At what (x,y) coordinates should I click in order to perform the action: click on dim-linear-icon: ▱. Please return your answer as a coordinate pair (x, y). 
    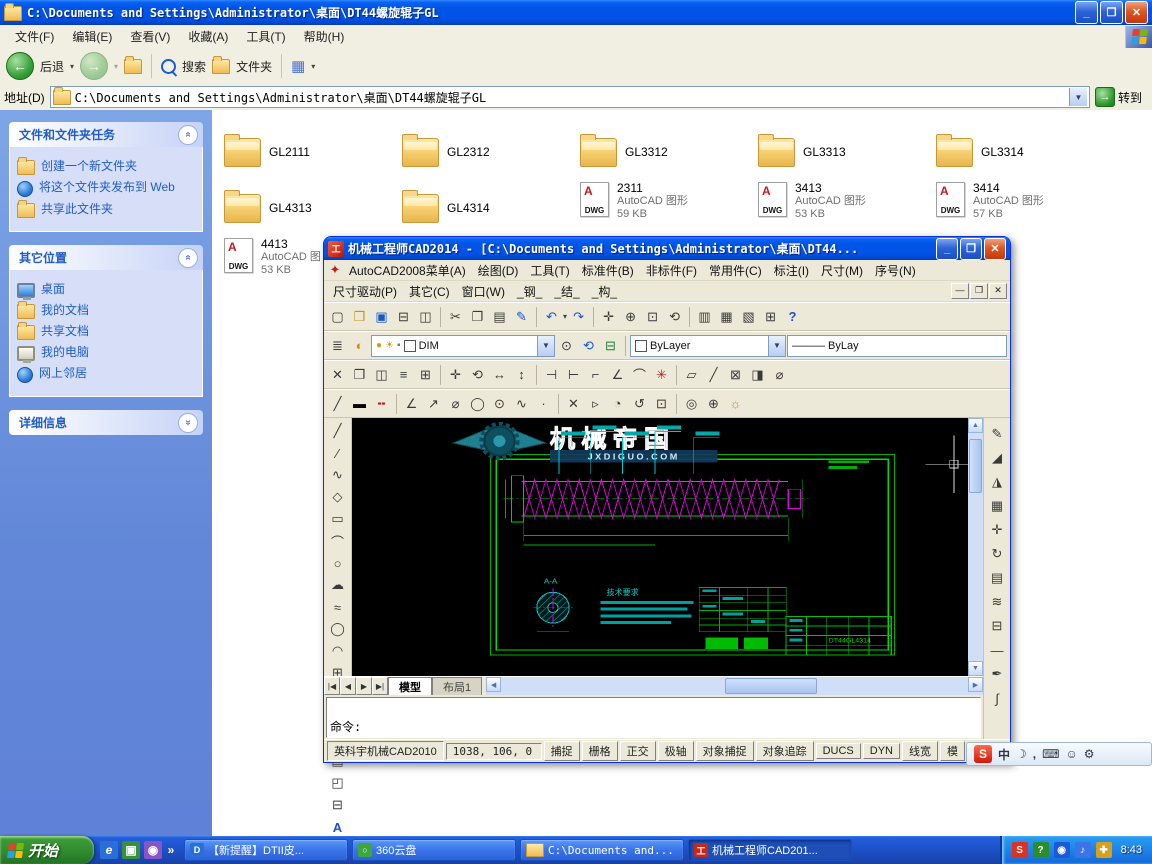
    Looking at the image, I should click on (691, 374).